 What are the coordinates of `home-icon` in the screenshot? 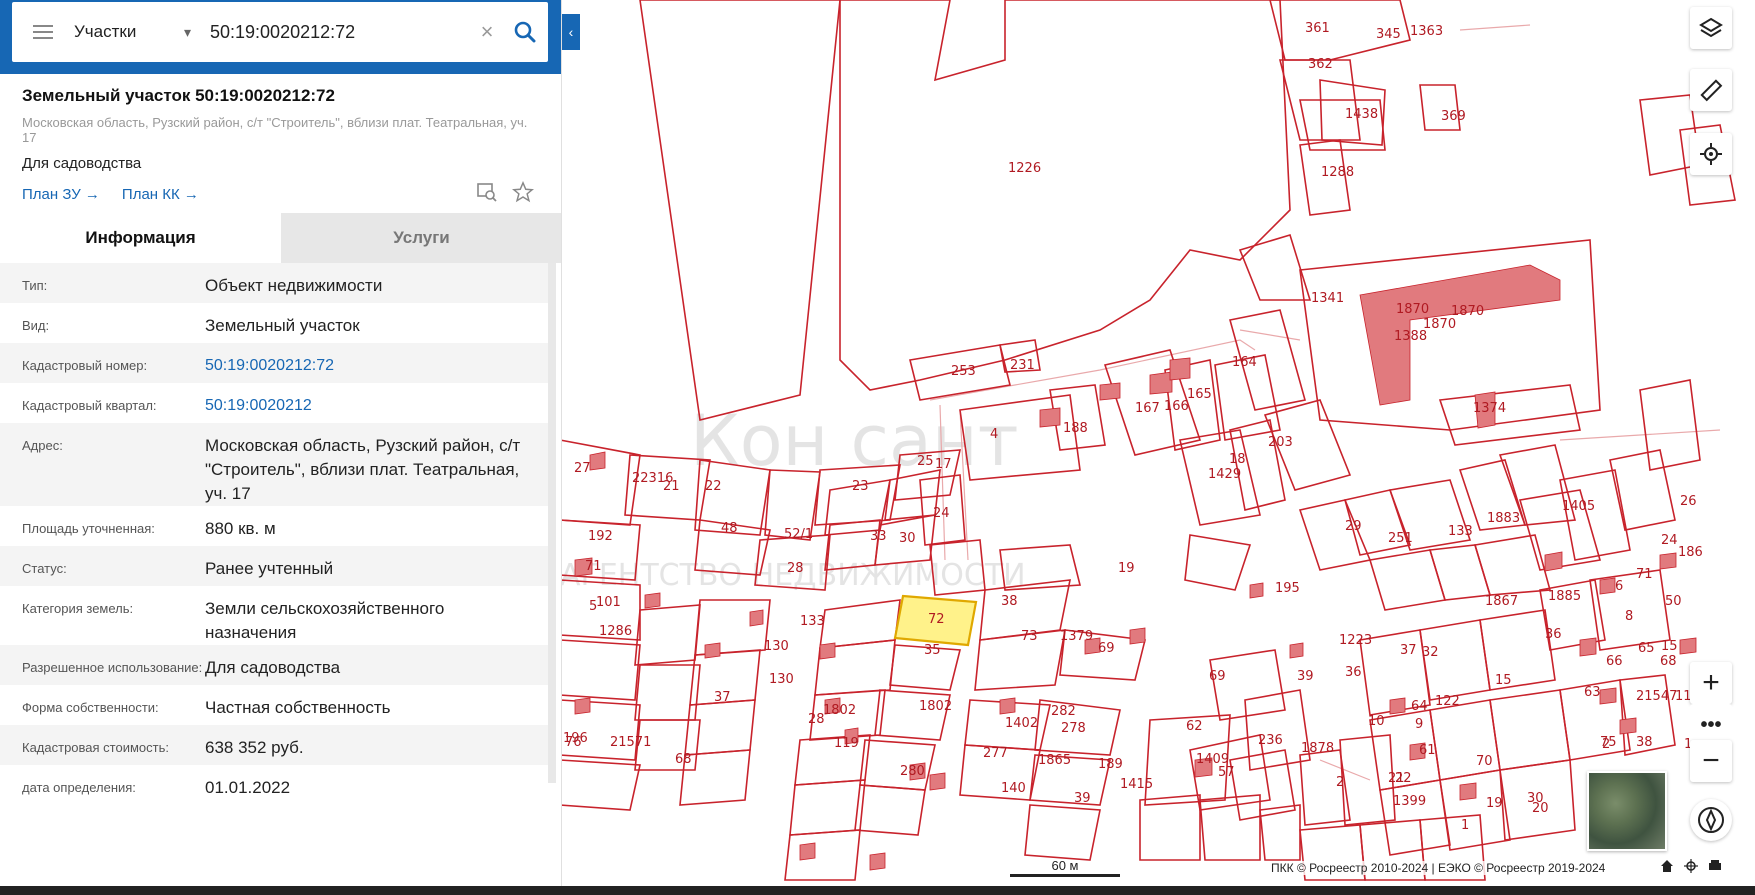 It's located at (1667, 868).